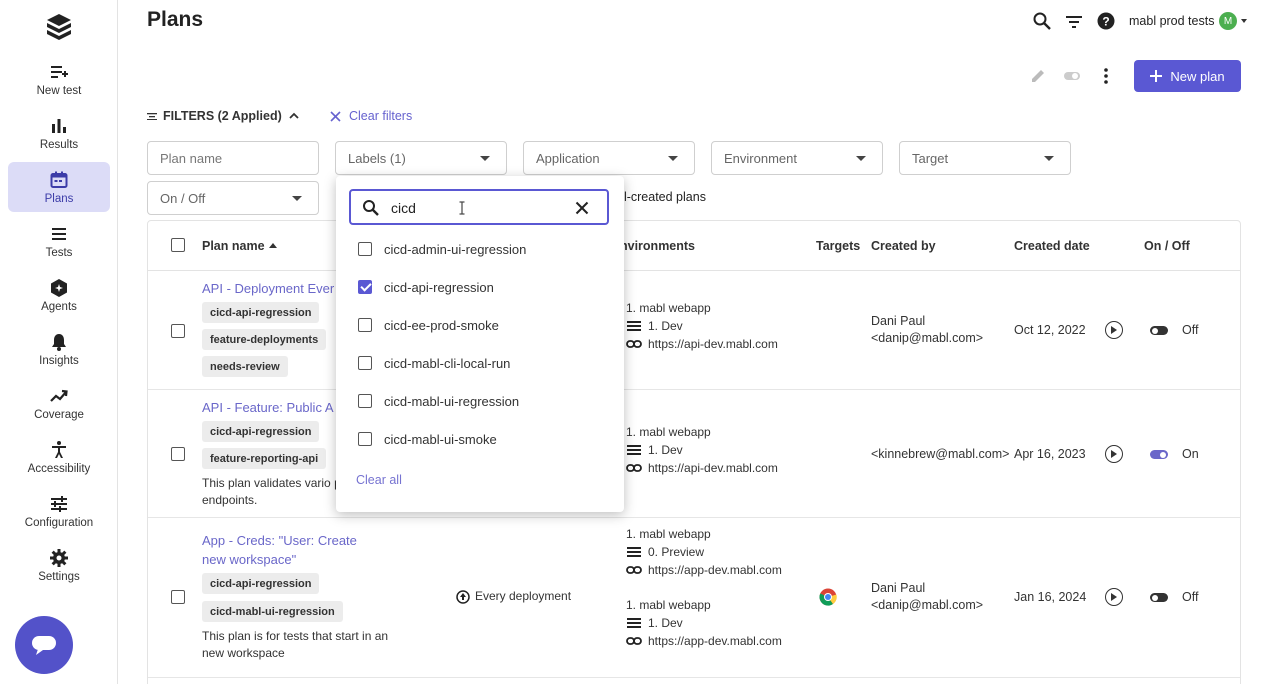 The width and height of the screenshot is (1280, 684). Describe the element at coordinates (59, 133) in the screenshot. I see `sidebar-item-results: Results` at that location.